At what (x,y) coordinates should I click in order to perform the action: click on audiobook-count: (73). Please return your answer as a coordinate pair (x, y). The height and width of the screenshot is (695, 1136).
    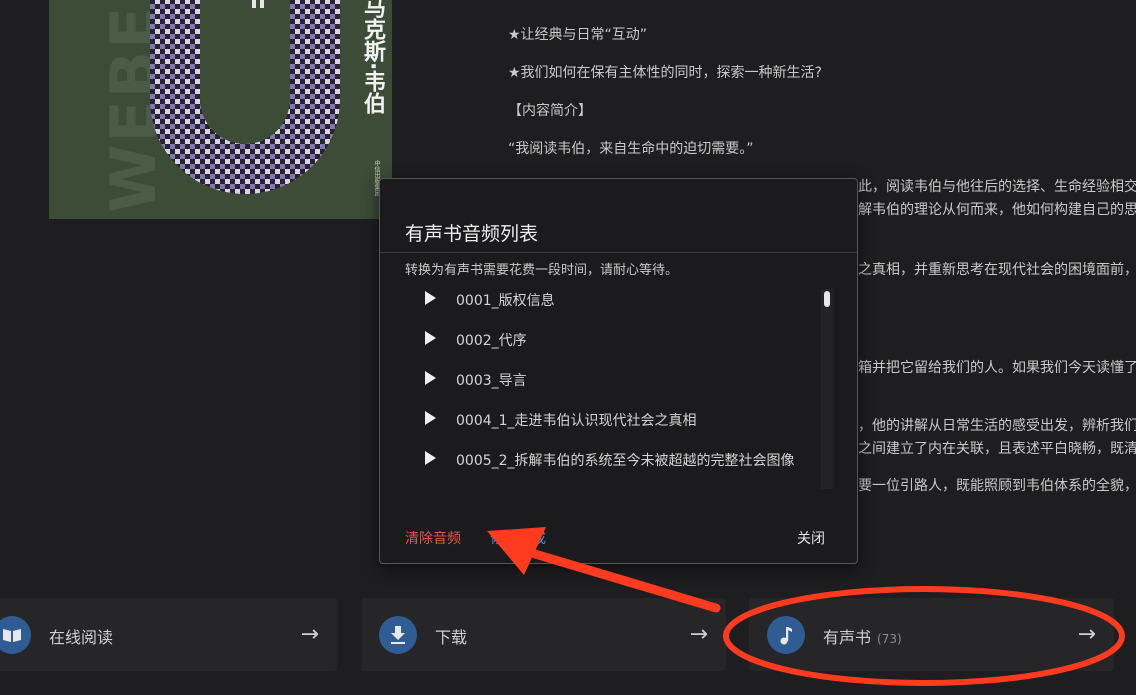
    Looking at the image, I should click on (889, 639).